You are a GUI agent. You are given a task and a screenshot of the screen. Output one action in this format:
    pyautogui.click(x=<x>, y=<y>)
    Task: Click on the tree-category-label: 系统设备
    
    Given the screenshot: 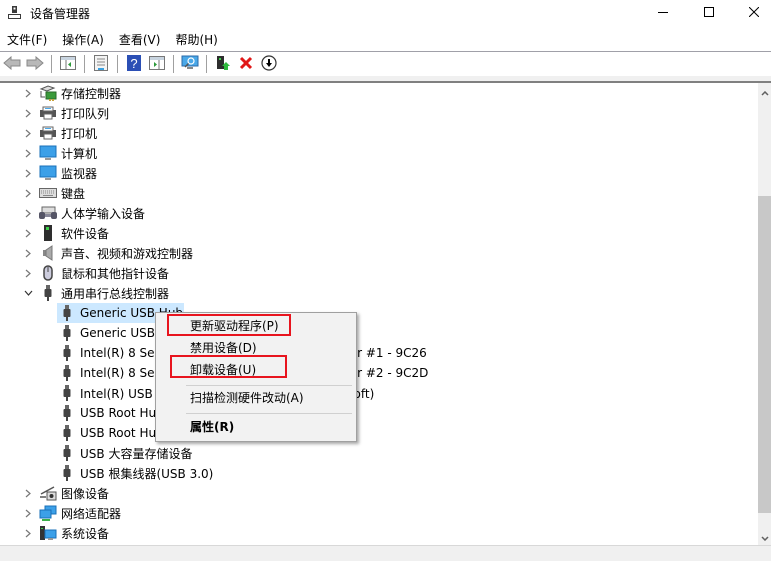 What is the action you would take?
    pyautogui.click(x=85, y=533)
    